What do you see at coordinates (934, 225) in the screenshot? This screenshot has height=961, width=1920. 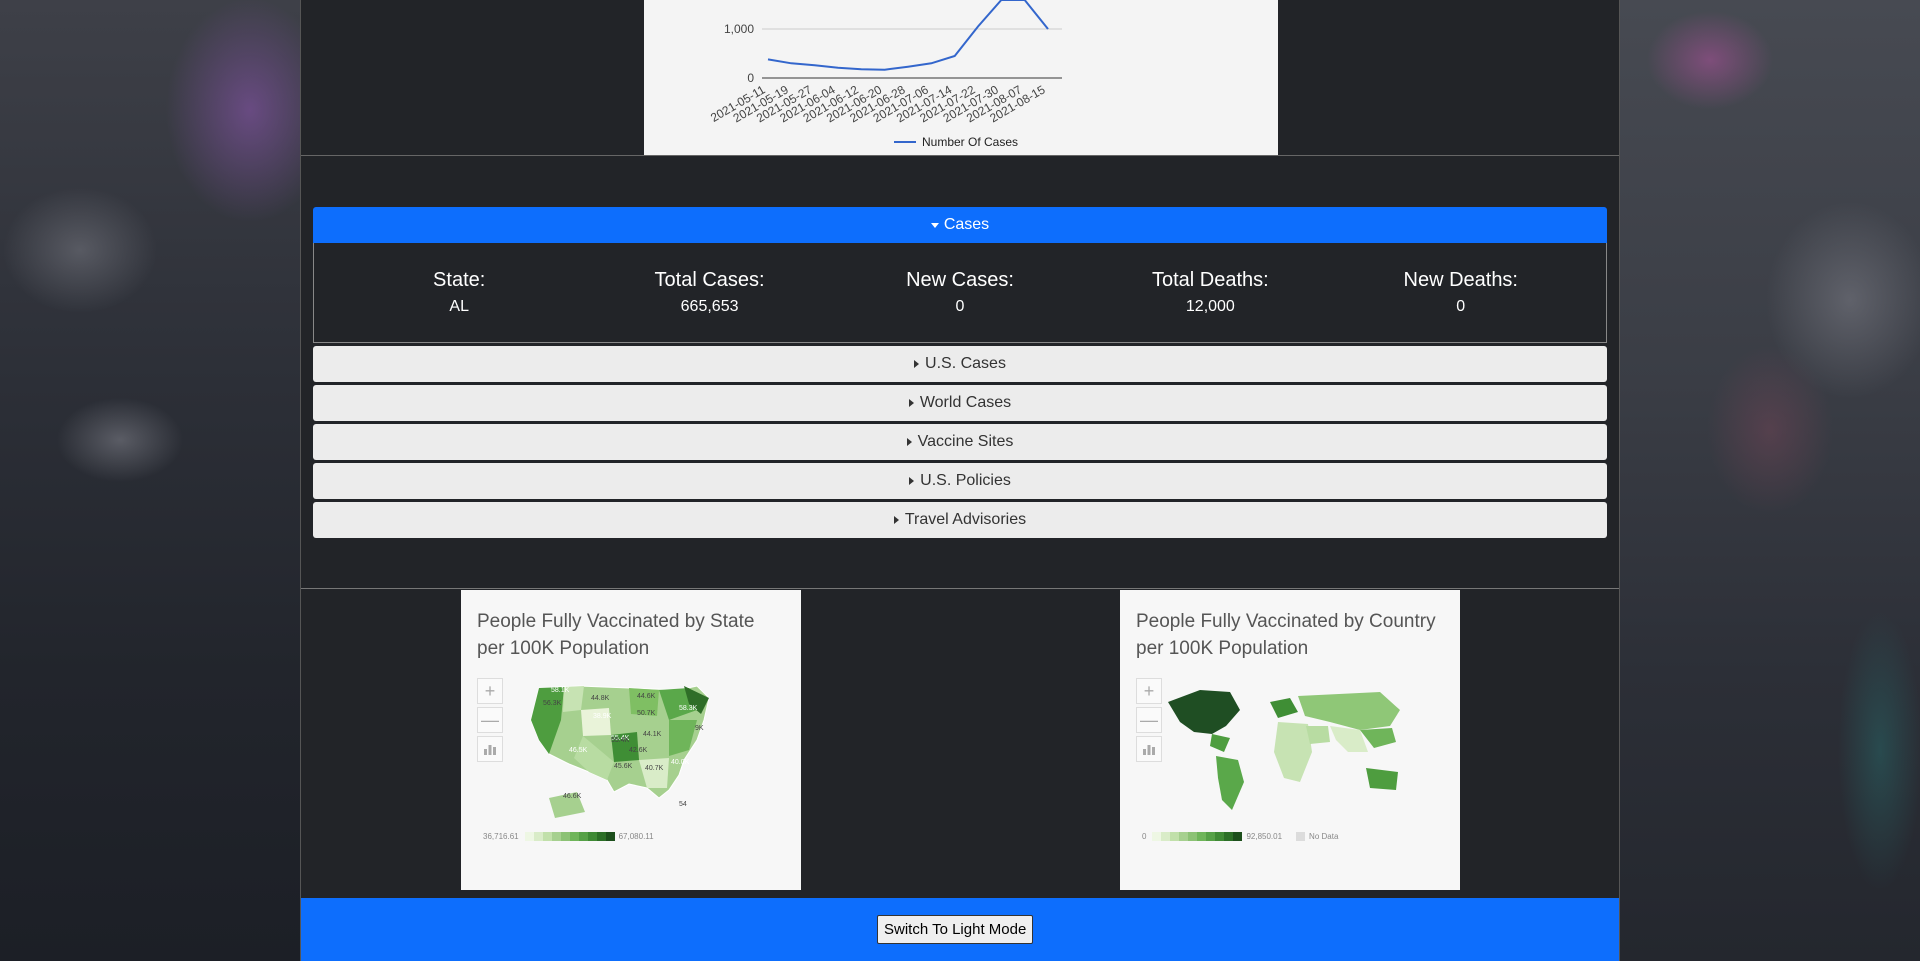 I see `caret-down-icon` at bounding box center [934, 225].